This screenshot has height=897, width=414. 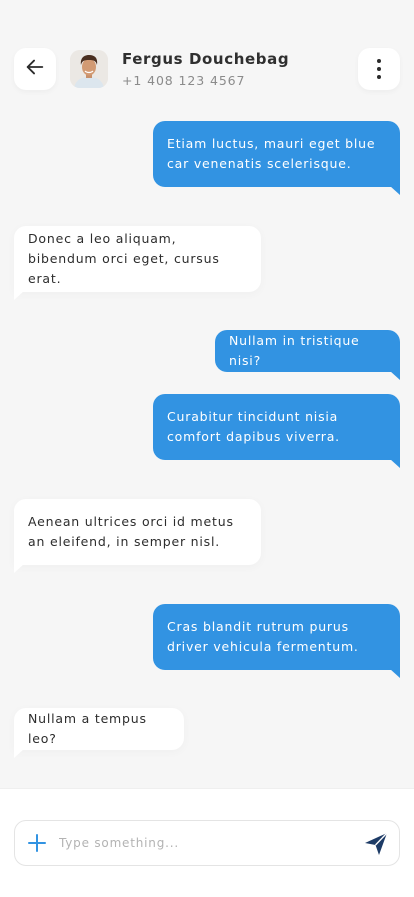 What do you see at coordinates (89, 69) in the screenshot?
I see `avatar` at bounding box center [89, 69].